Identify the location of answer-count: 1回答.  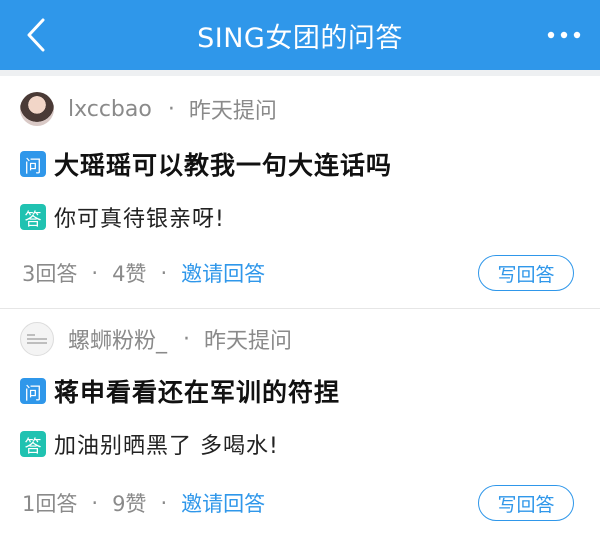
(50, 504).